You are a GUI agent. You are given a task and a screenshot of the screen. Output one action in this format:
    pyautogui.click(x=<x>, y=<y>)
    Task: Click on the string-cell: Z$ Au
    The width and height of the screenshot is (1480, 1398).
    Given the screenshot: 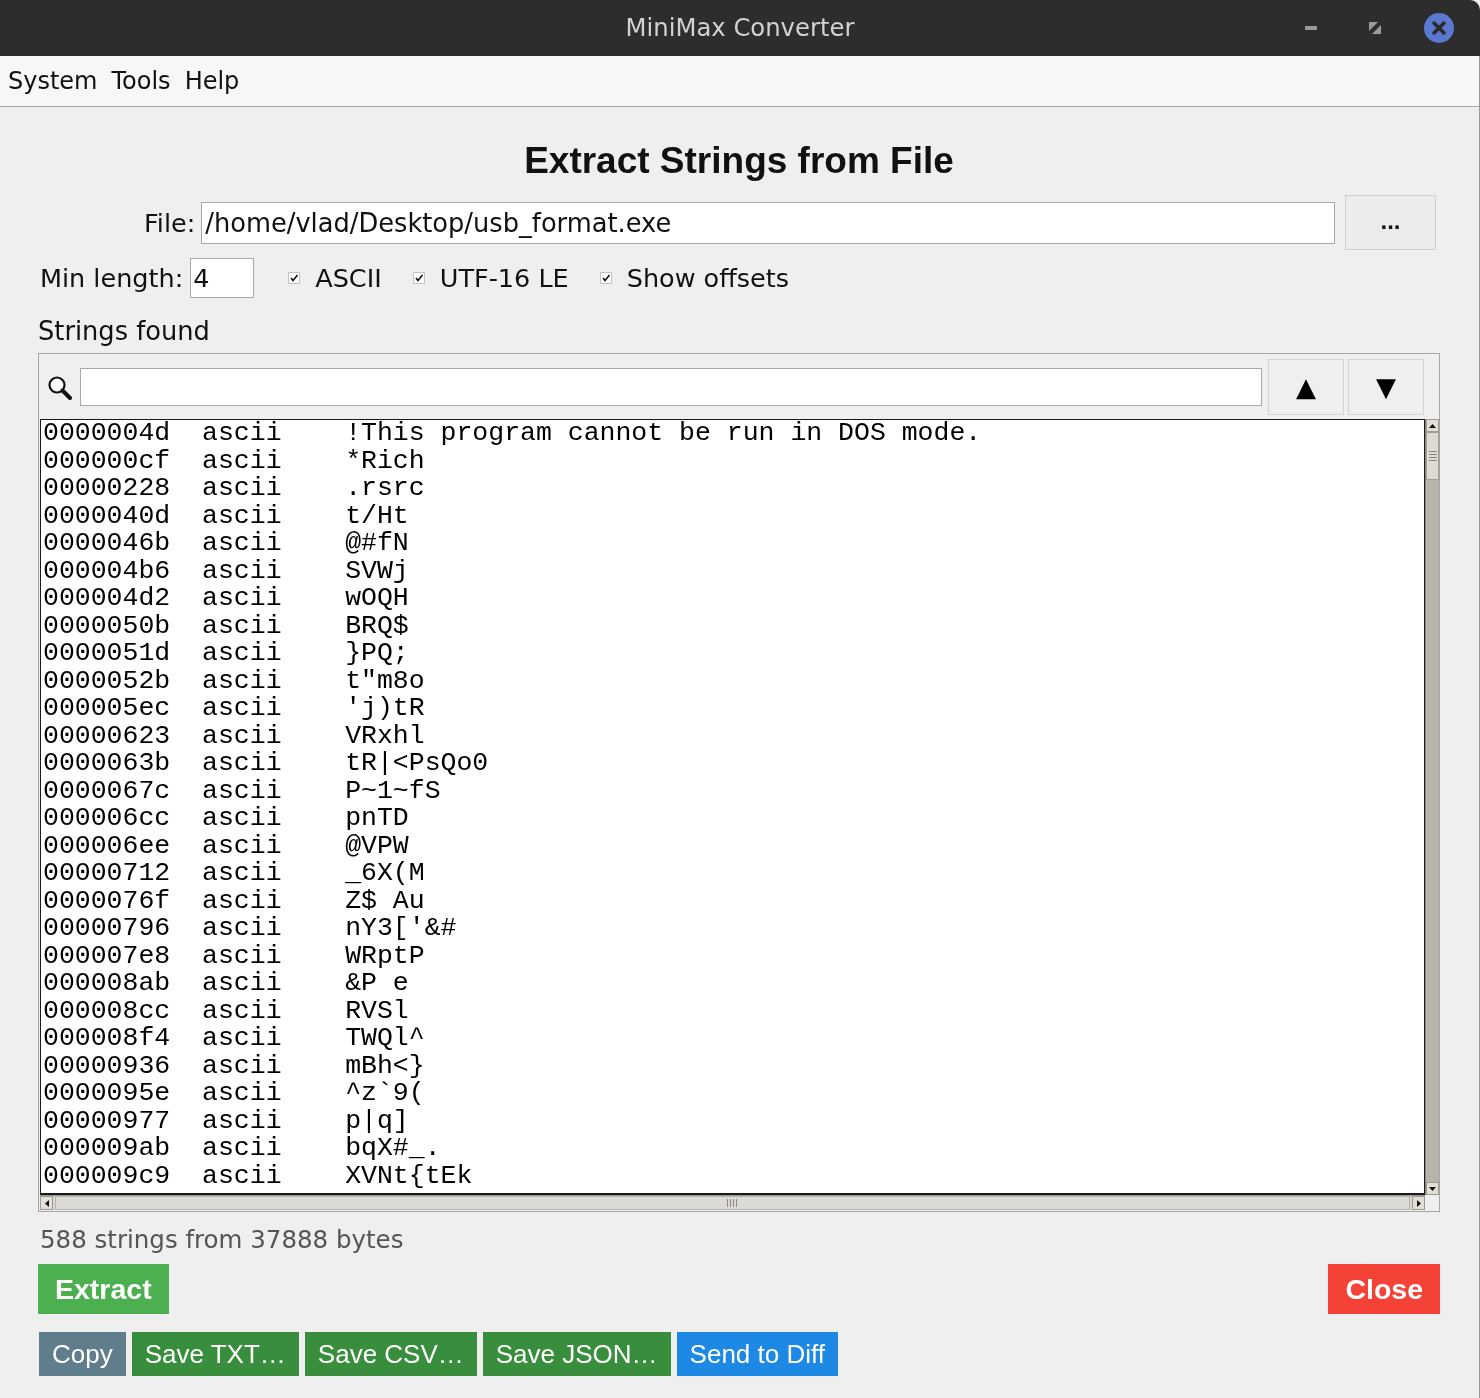 What is the action you would take?
    pyautogui.click(x=385, y=901)
    